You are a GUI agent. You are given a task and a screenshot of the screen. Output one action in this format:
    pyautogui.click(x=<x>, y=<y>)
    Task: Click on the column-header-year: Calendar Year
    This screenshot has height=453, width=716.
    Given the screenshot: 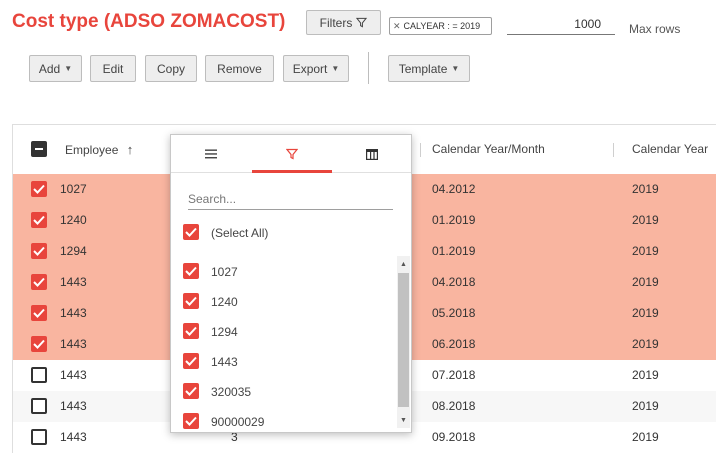 What is the action you would take?
    pyautogui.click(x=670, y=149)
    